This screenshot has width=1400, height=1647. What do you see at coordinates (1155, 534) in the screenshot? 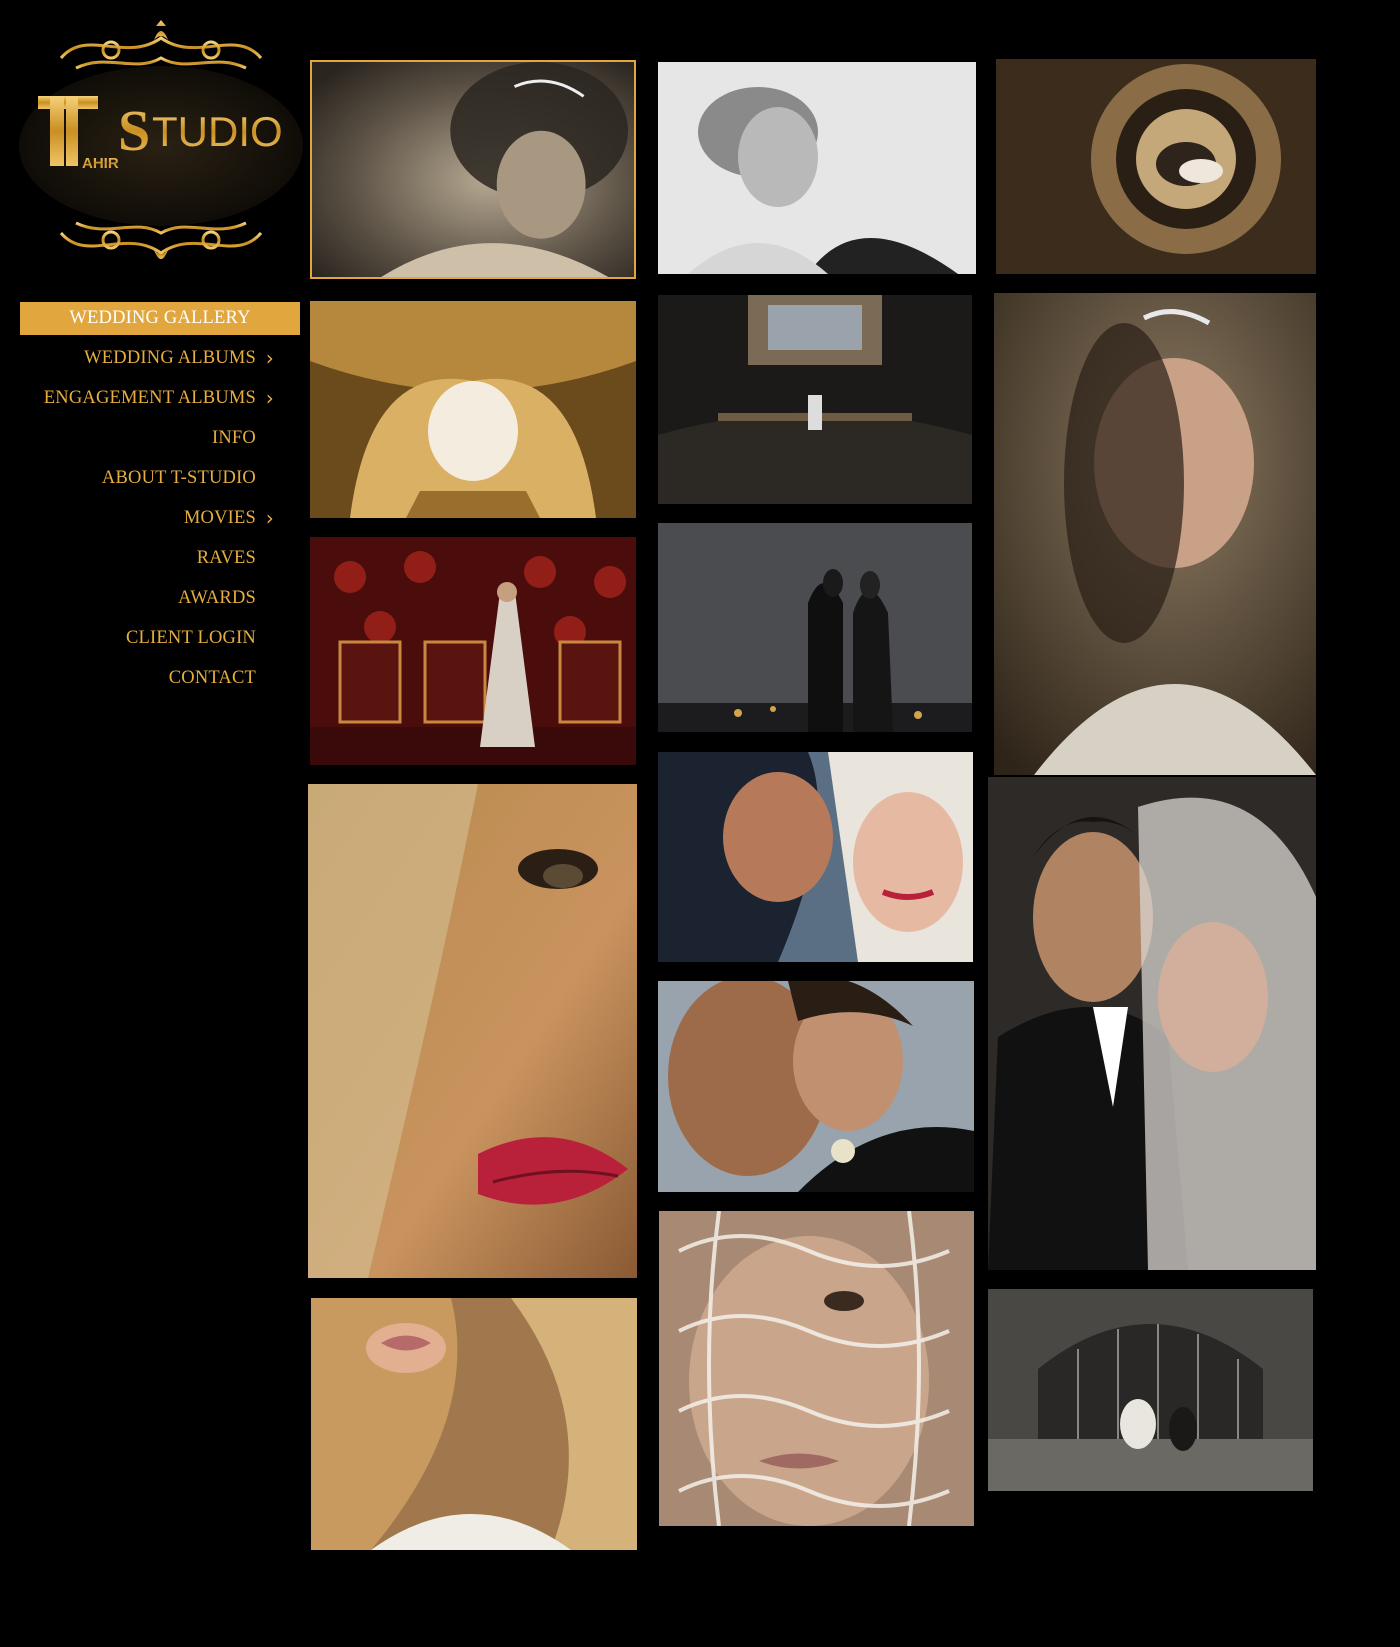
I see `gallery-photo-bride-portrait-color` at bounding box center [1155, 534].